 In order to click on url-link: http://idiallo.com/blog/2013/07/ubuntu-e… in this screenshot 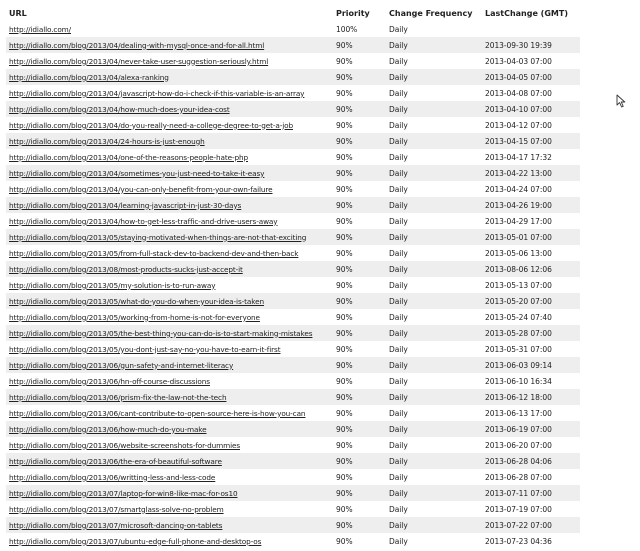, I will do `click(135, 541)`.